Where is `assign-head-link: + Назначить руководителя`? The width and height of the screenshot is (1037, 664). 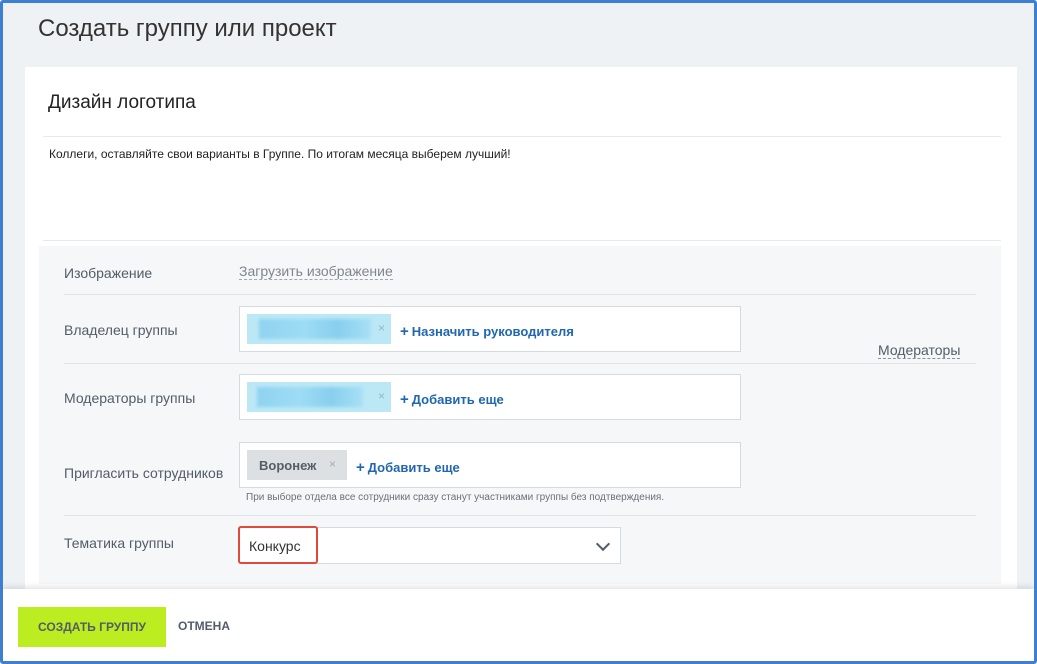 assign-head-link: + Назначить руководителя is located at coordinates (487, 331).